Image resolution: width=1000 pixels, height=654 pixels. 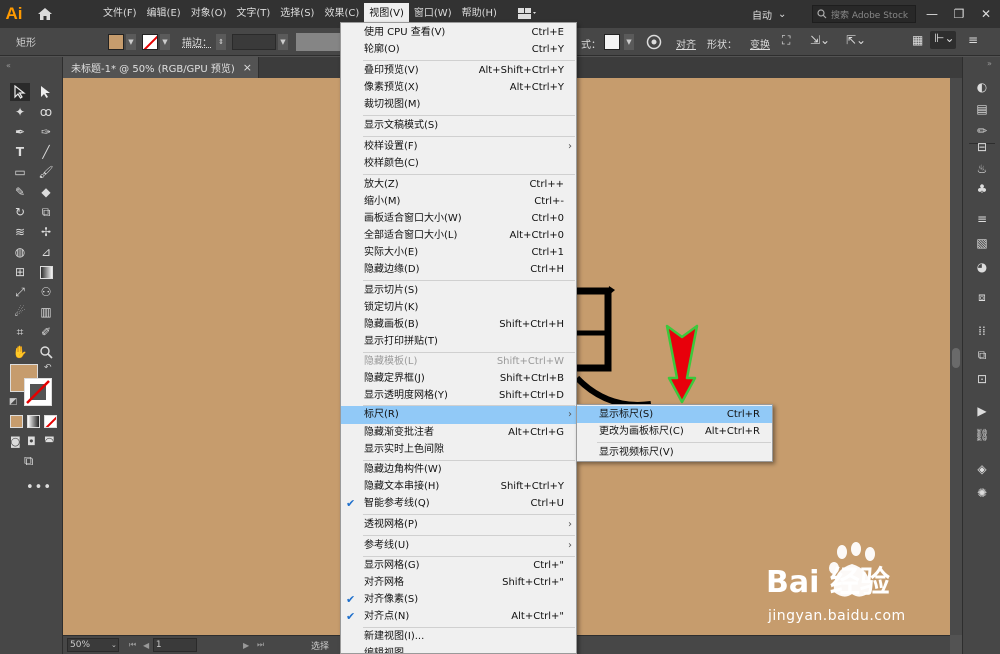 What do you see at coordinates (20, 192) in the screenshot?
I see `shaper-tool-icon: ✎` at bounding box center [20, 192].